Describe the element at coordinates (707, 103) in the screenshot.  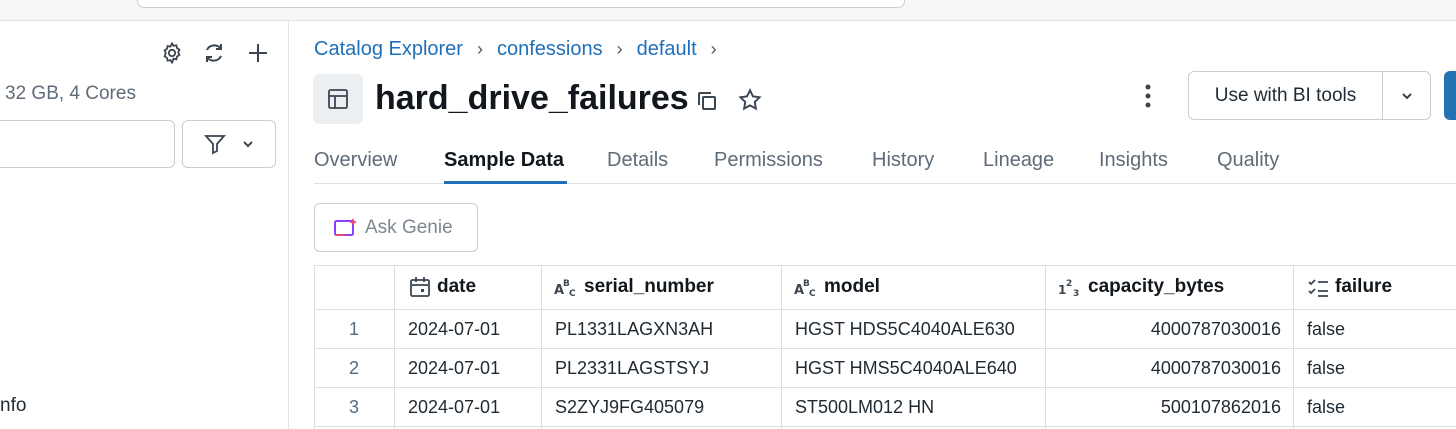
I see `copy-icon` at that location.